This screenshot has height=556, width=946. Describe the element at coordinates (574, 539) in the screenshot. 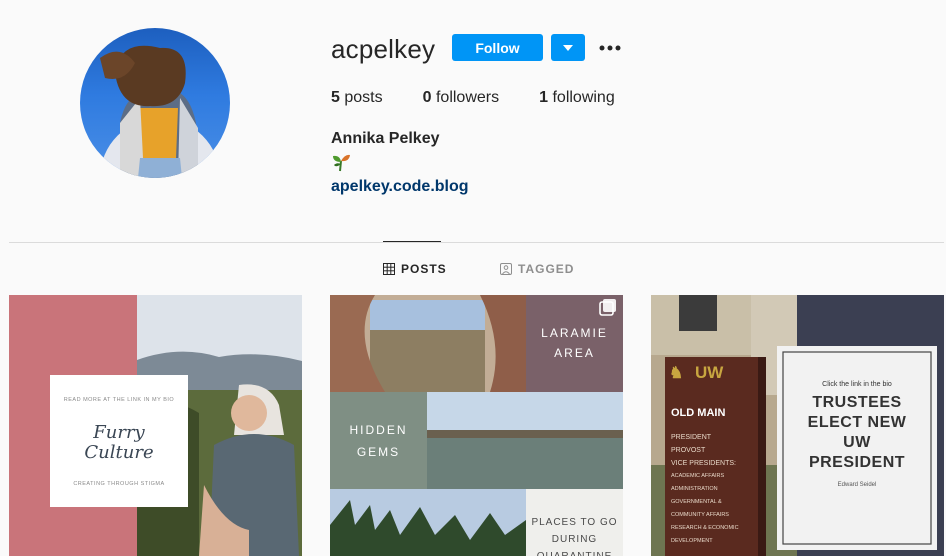

I see `post2-label-places-line2: DURING` at that location.